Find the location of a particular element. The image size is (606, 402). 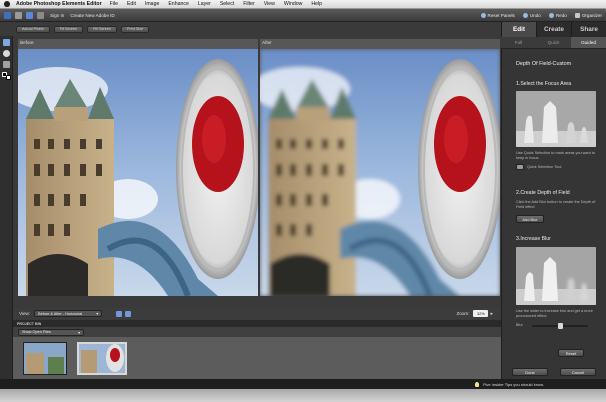

view-mode-value: Before & After - Horizontal is located at coordinates (60, 313).